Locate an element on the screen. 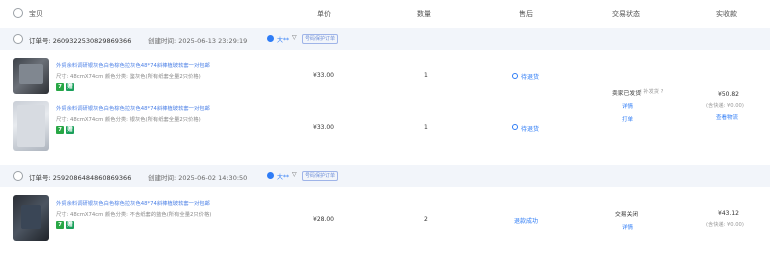 Image resolution: width=770 pixels, height=260 pixels. unit-price: ¥28.00 is located at coordinates (323, 219).